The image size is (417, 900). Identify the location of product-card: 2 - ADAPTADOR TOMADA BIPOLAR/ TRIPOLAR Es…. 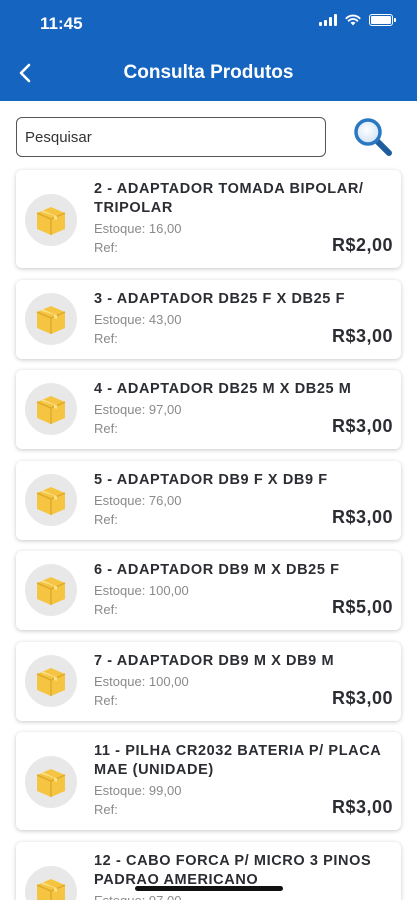
(208, 219).